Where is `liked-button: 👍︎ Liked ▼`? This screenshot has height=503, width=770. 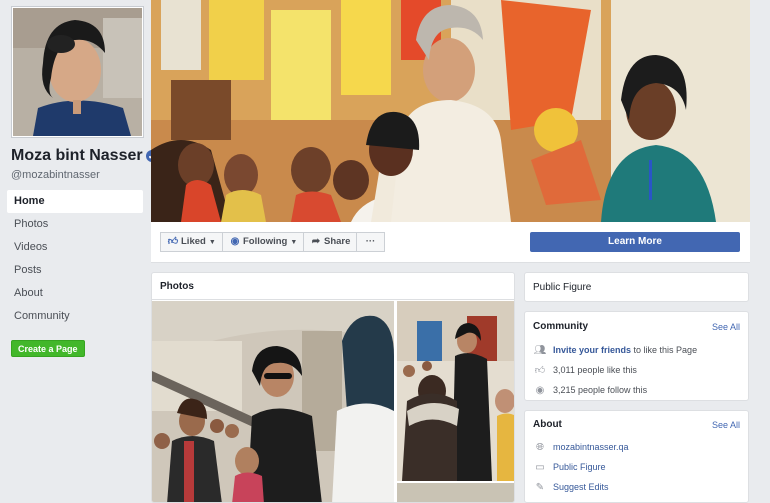 liked-button: 👍︎ Liked ▼ is located at coordinates (191, 242).